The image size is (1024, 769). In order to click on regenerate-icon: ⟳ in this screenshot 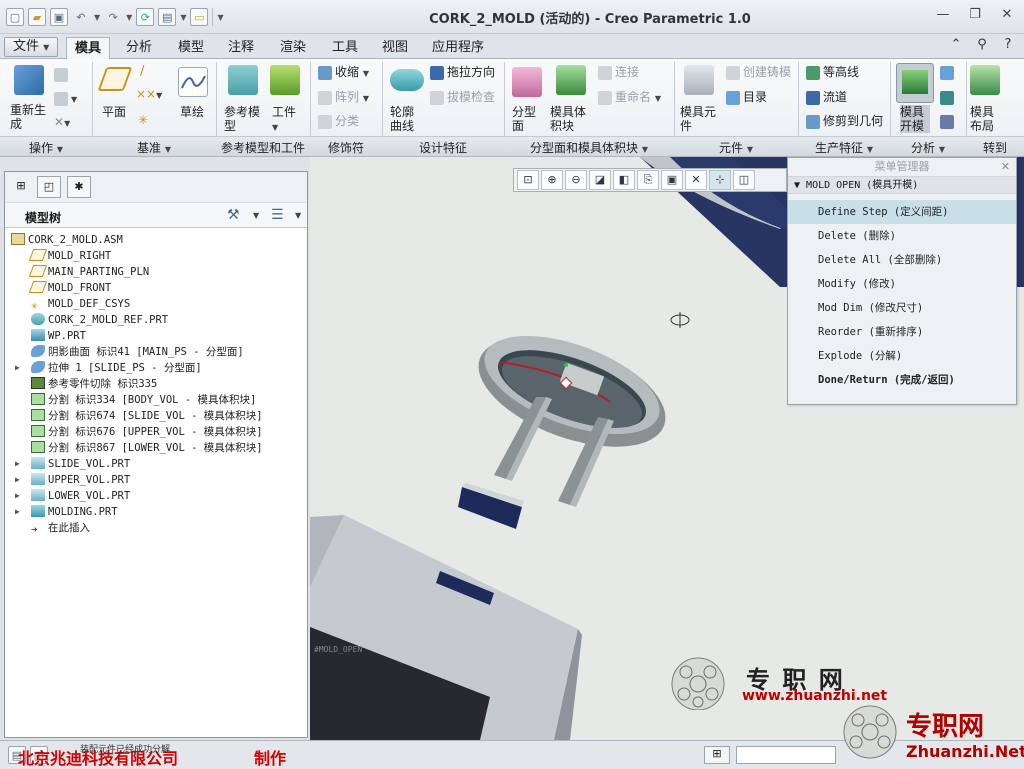, I will do `click(145, 17)`.